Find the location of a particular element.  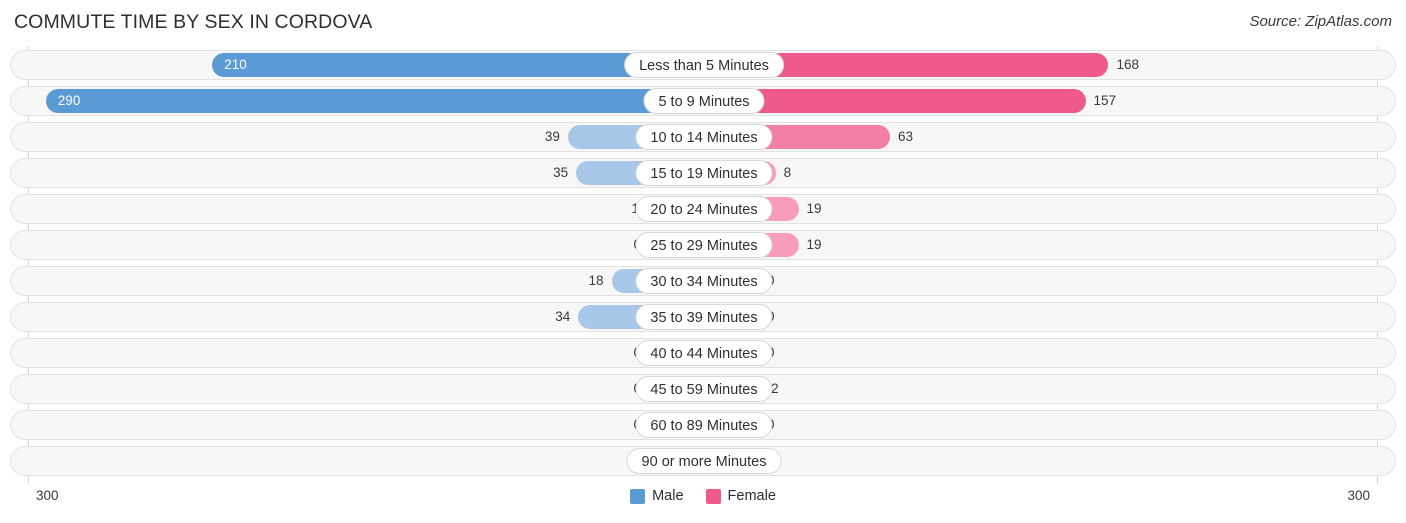

category-label: 35 to 39 Minutes is located at coordinates (704, 317).